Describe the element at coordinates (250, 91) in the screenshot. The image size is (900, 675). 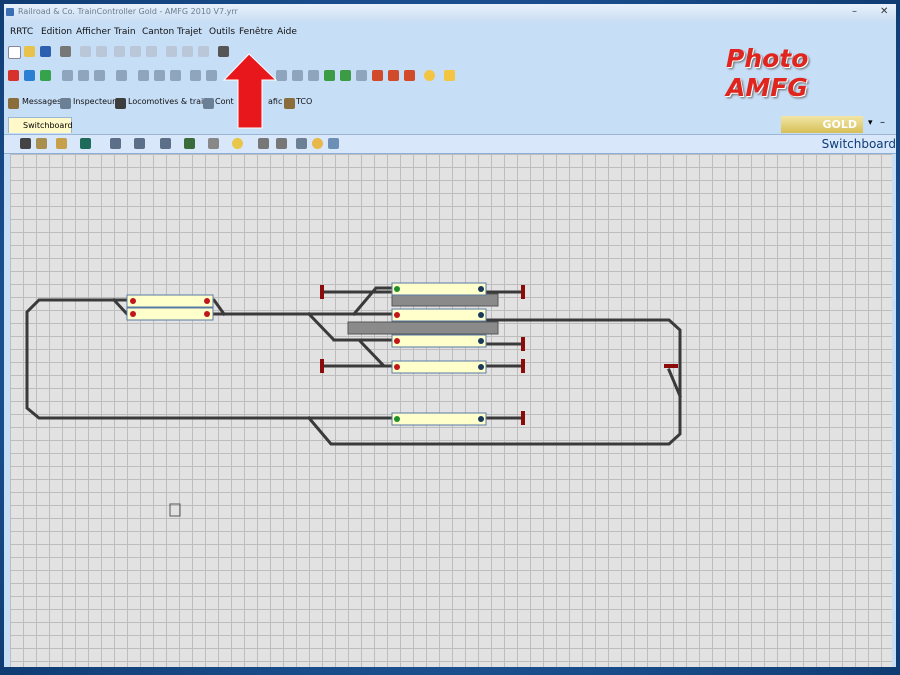
I see `red-arrow` at that location.